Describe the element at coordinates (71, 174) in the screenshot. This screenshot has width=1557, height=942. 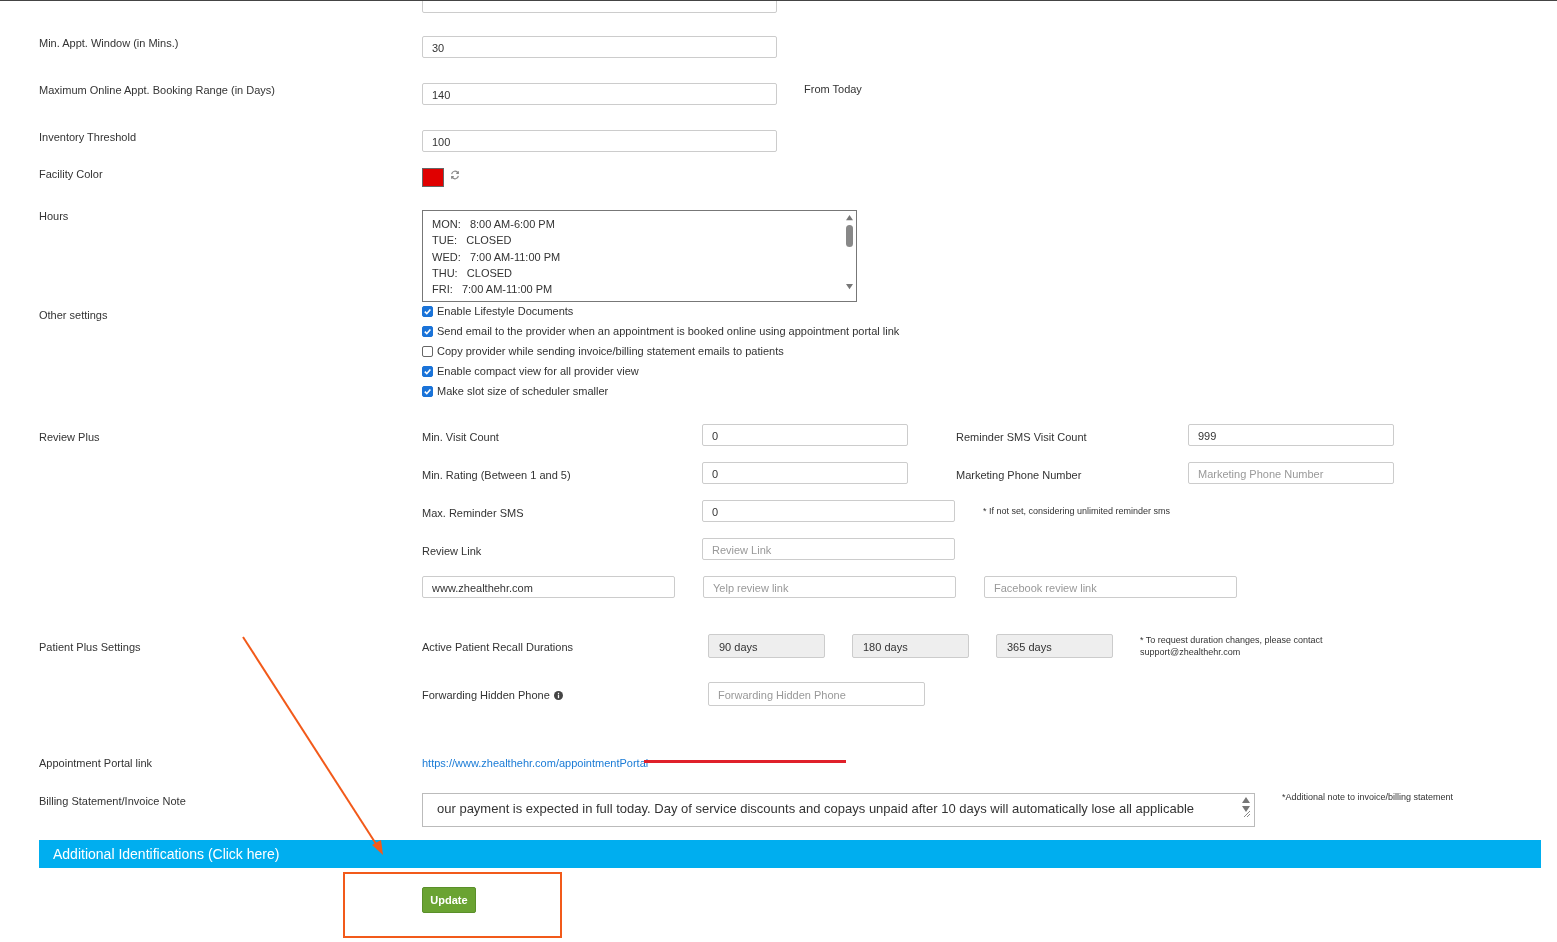
I see `field-label: Facility Color` at that location.